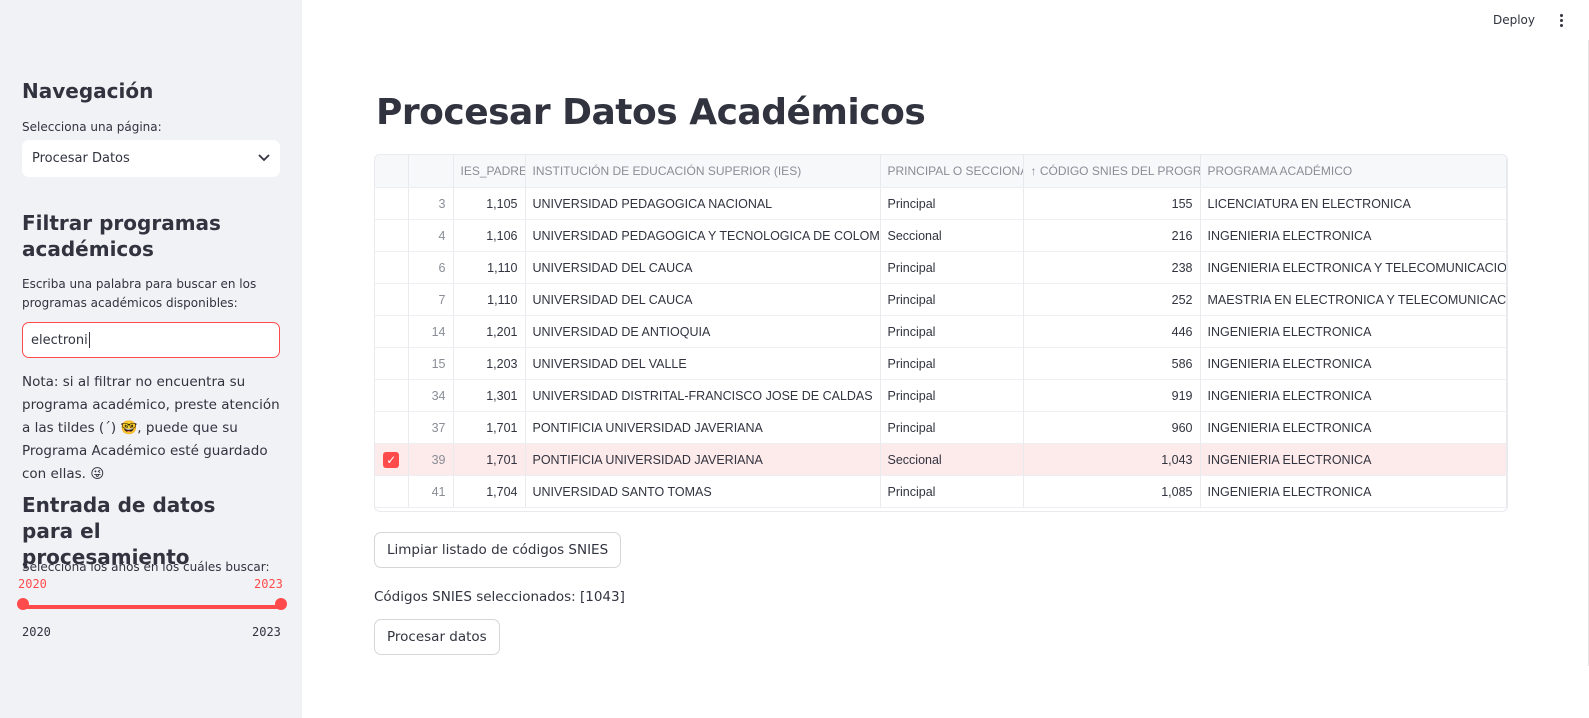 The width and height of the screenshot is (1589, 718). Describe the element at coordinates (703, 331) in the screenshot. I see `cell-institucion: UNIVERSIDAD DE ANTIOQUIA` at that location.